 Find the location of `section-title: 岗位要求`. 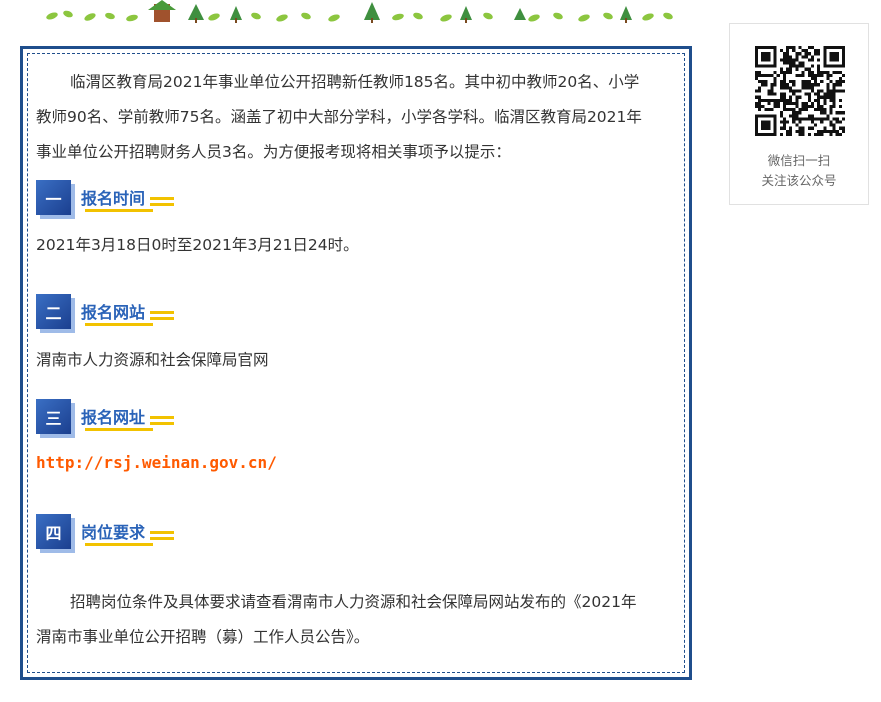

section-title: 岗位要求 is located at coordinates (113, 532).